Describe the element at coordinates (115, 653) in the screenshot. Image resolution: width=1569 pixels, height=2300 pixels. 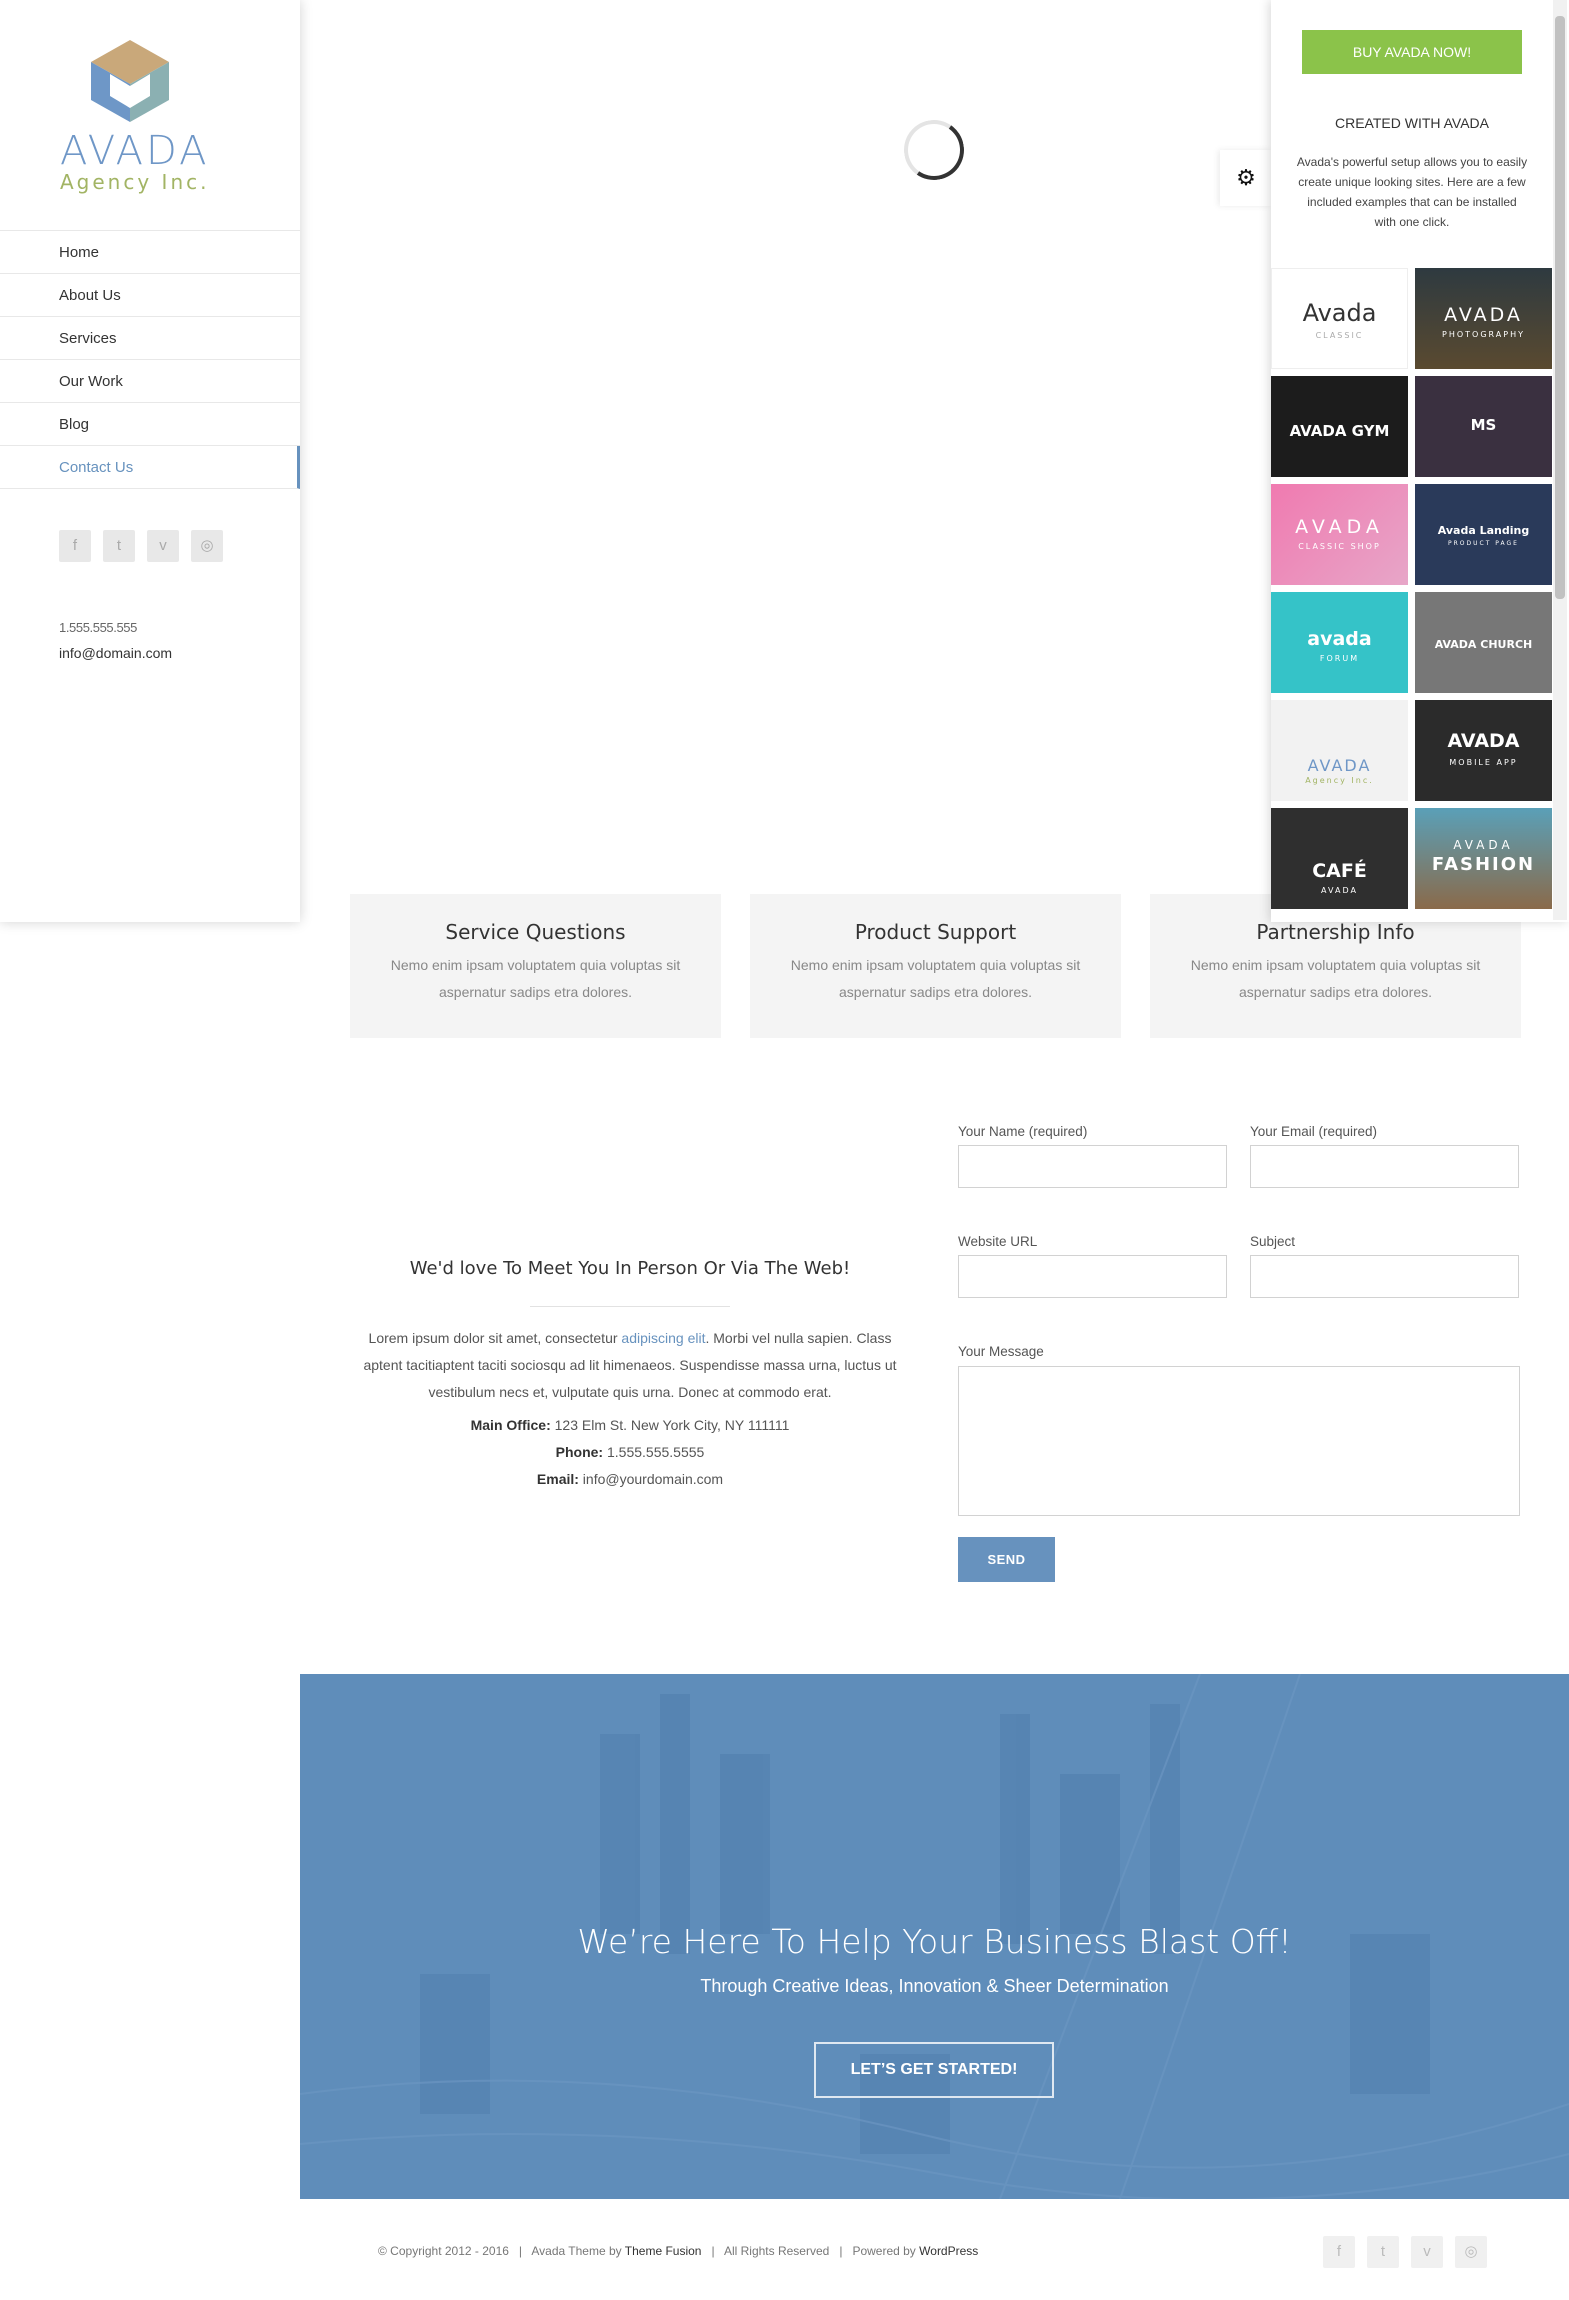
I see `sidebar-email: info@domain.com` at that location.